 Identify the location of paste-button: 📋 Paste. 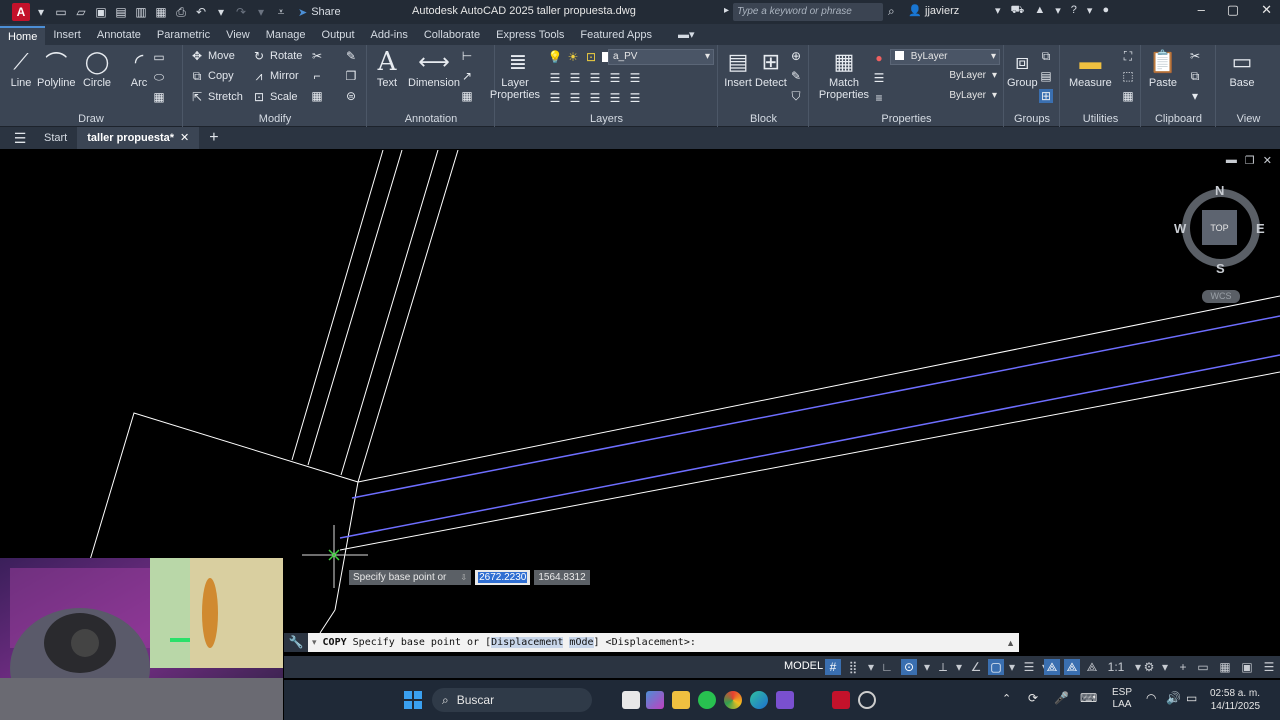
(1163, 68).